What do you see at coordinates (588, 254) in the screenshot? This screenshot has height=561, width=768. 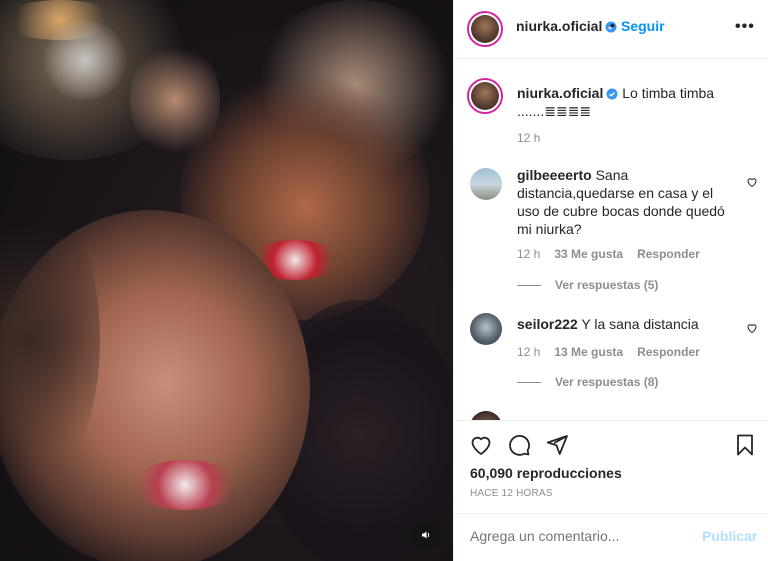 I see `comment-likes: 33 Me gusta` at bounding box center [588, 254].